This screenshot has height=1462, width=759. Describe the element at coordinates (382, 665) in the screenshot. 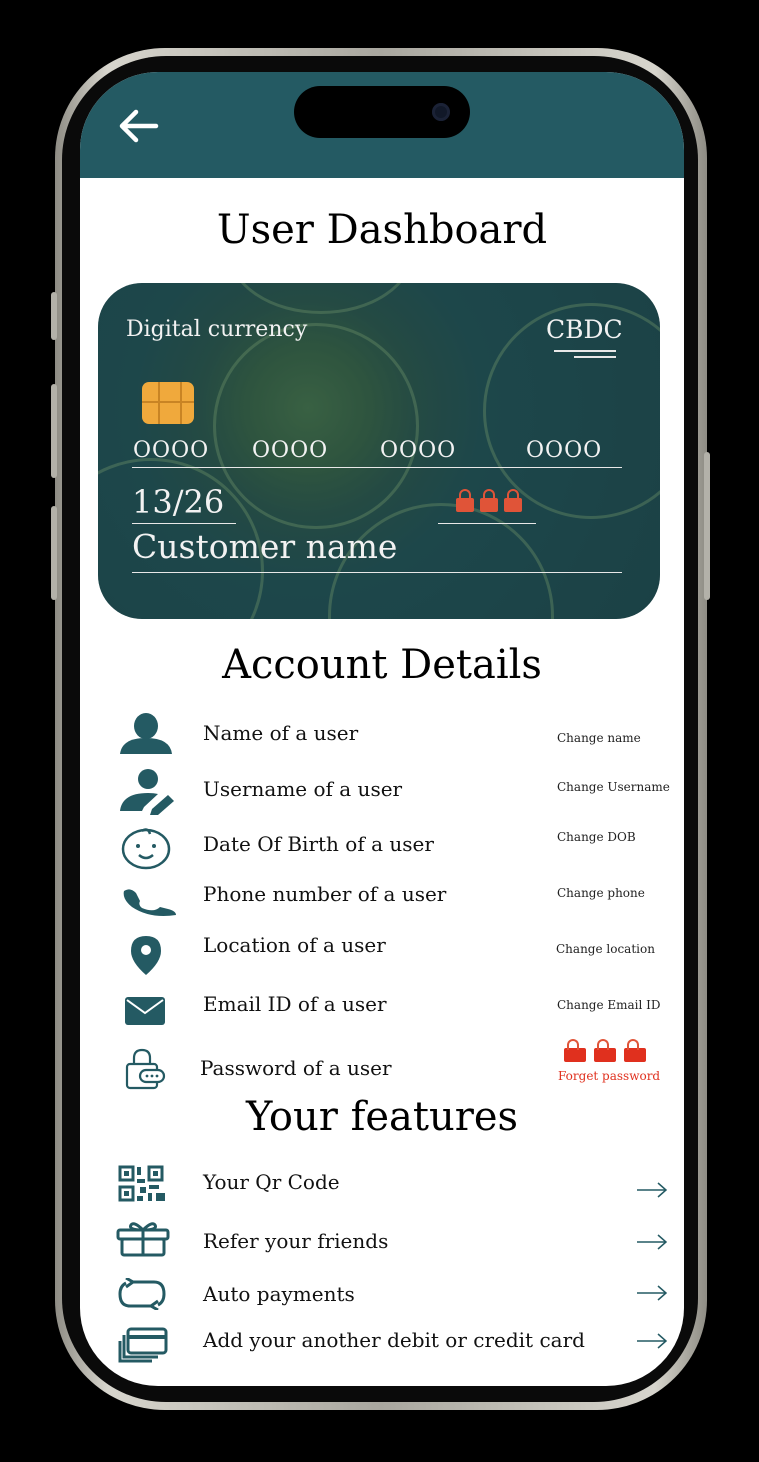

I see `account-details-title: Account Details` at that location.